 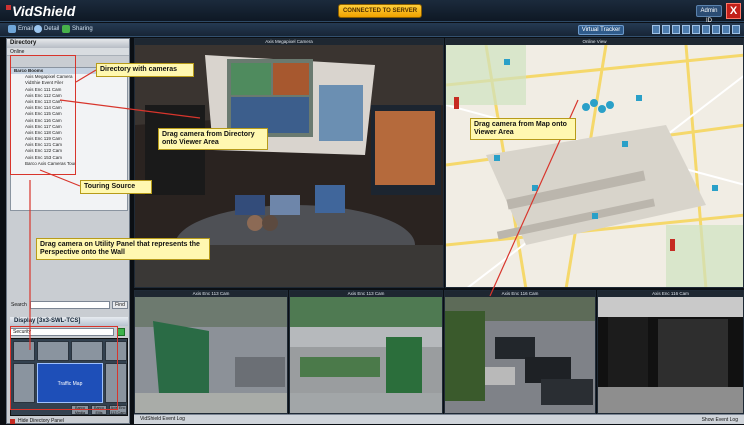 I want to click on callout-directory: Directory with cameras, so click(x=145, y=70).